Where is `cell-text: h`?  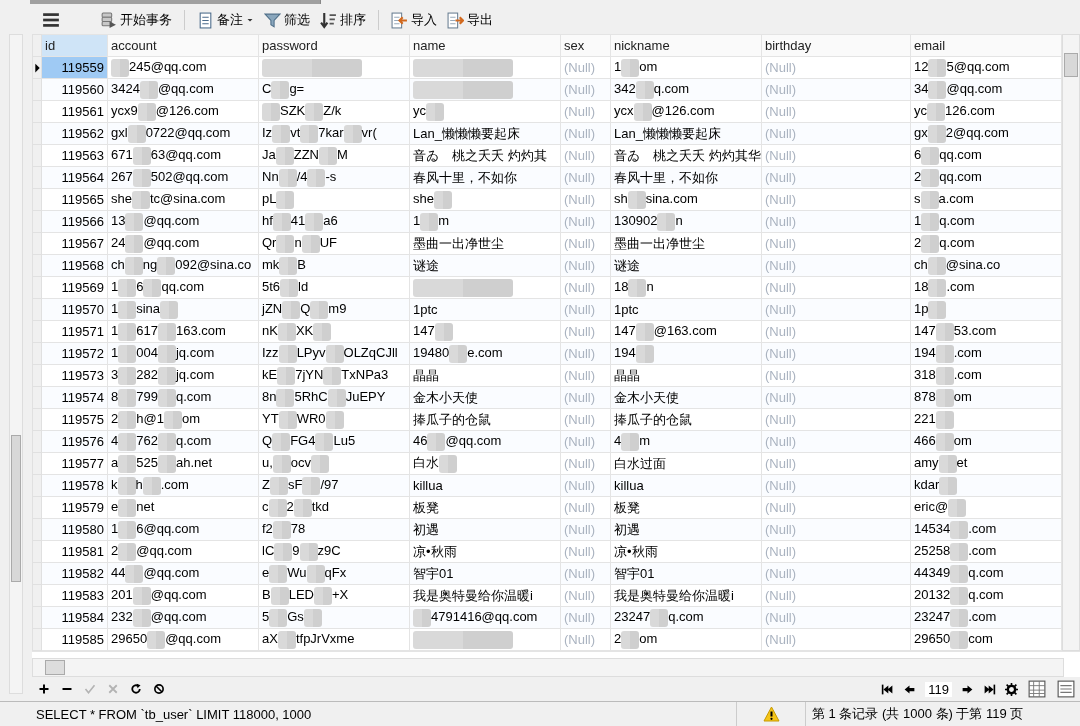
cell-text: h is located at coordinates (139, 484).